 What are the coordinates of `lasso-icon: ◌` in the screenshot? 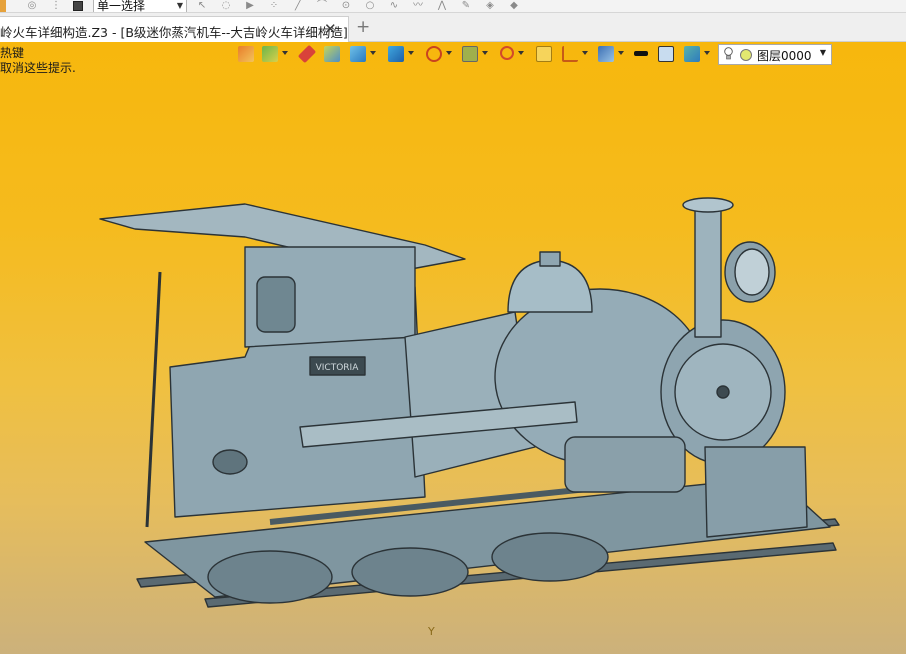 It's located at (226, 6).